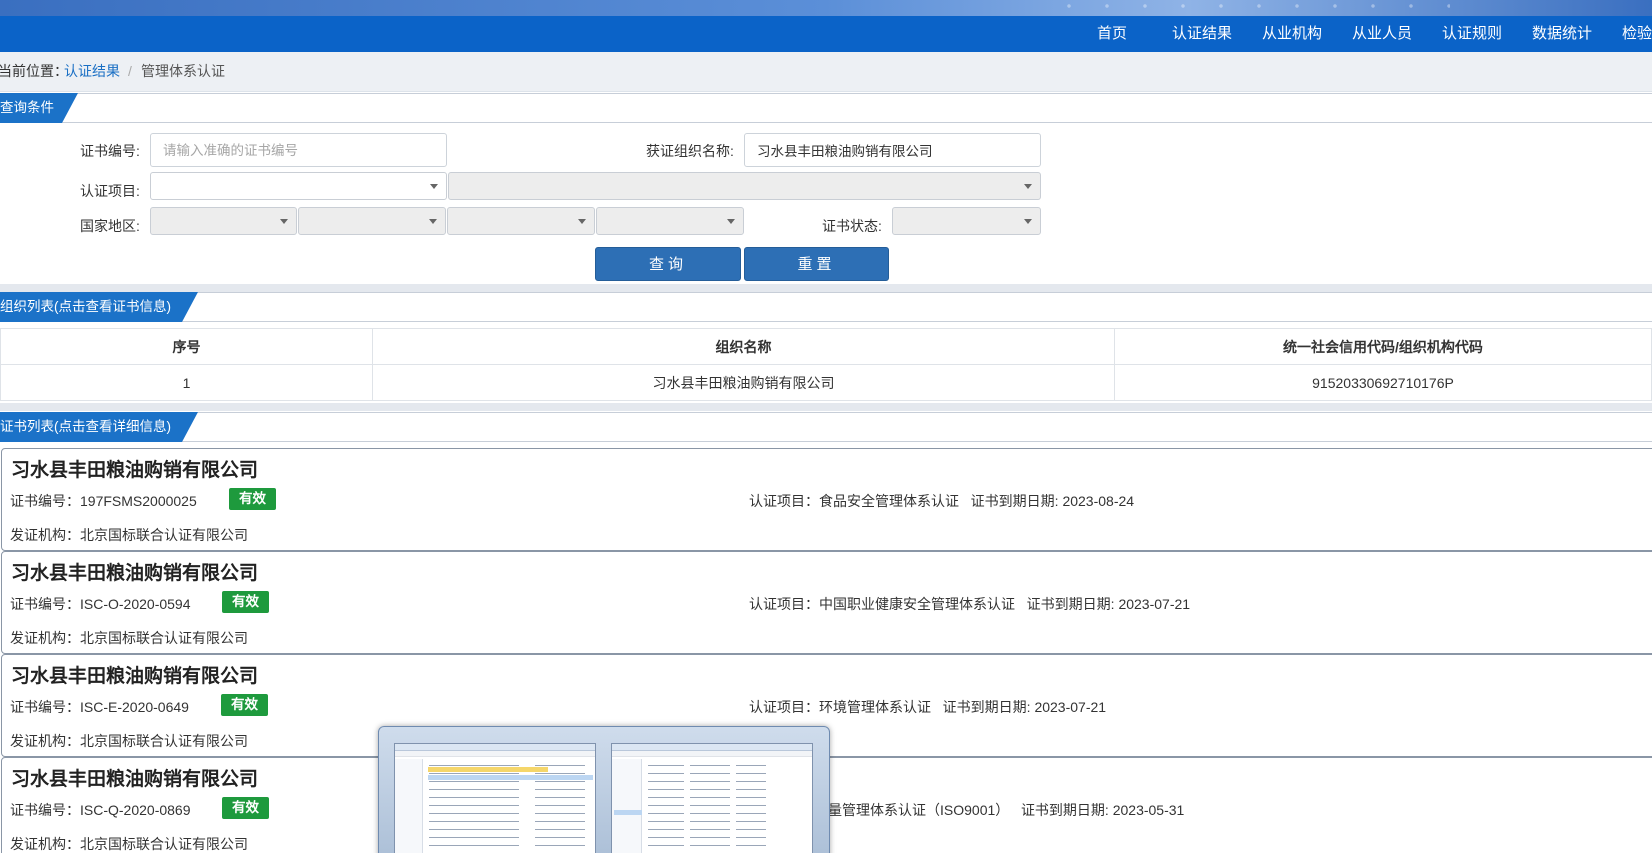  I want to click on cert-expire-value: 2023-08-24, so click(1098, 501).